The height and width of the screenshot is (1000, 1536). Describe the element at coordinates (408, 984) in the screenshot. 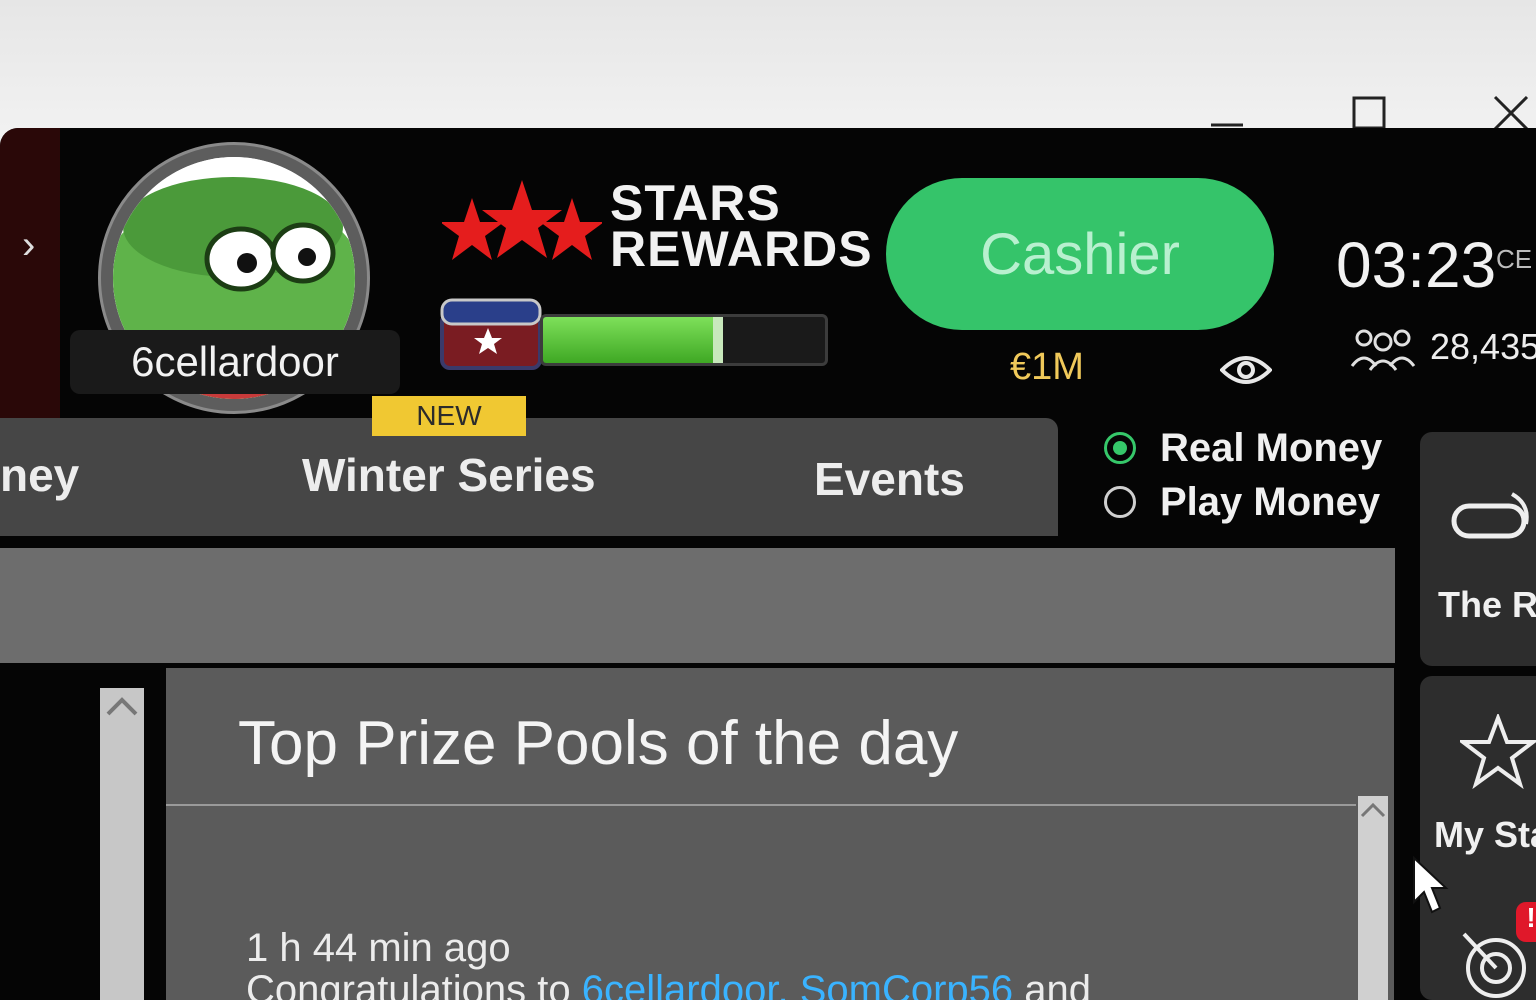

I see `news-prefix: Congratulations to` at that location.